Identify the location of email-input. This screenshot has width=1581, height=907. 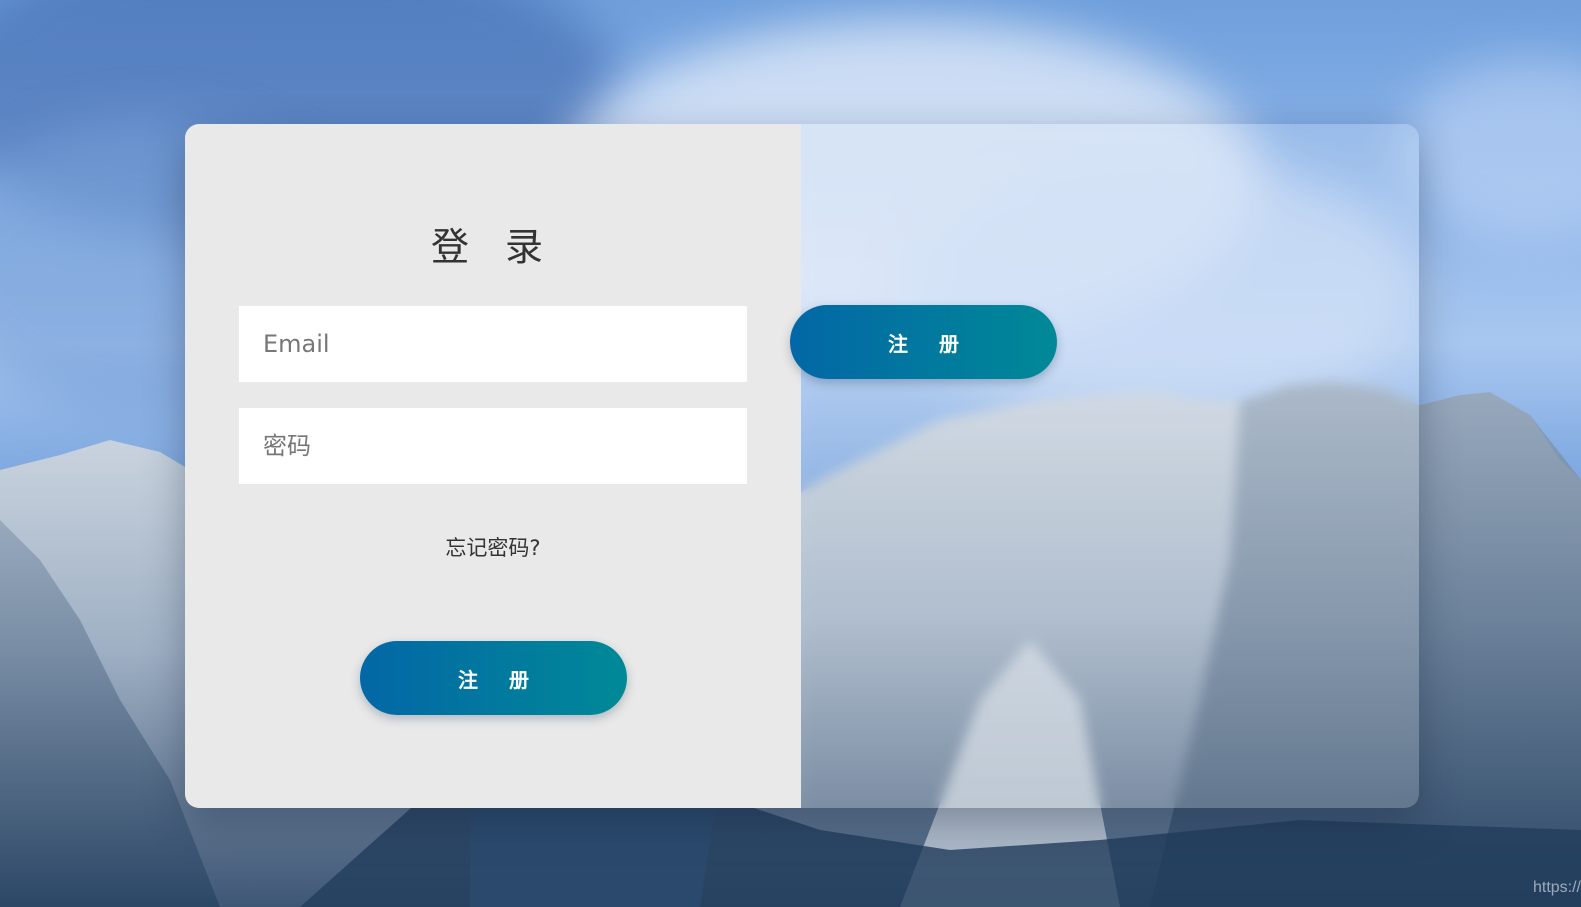
(493, 344).